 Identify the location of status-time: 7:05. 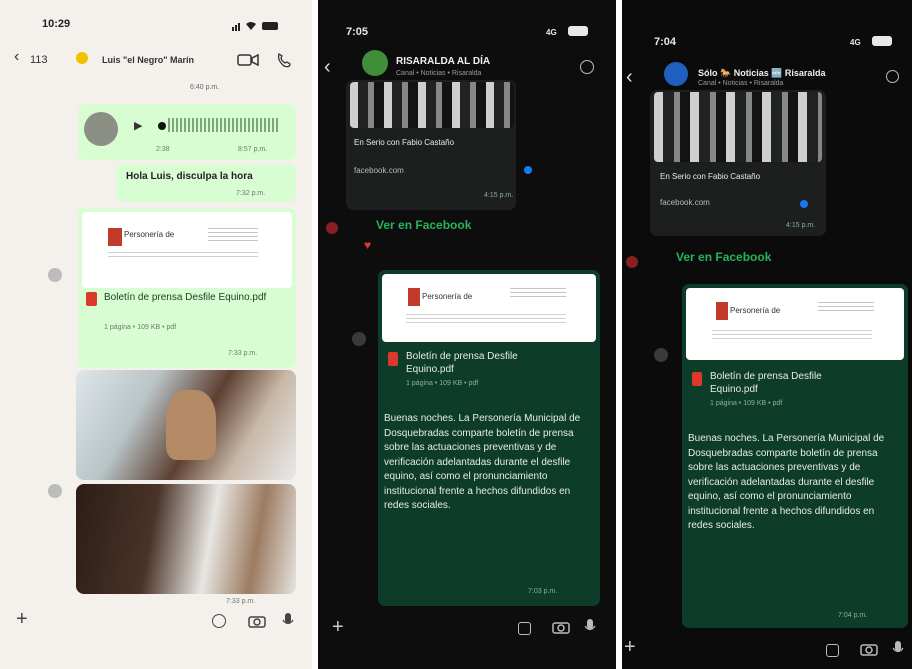
(357, 32).